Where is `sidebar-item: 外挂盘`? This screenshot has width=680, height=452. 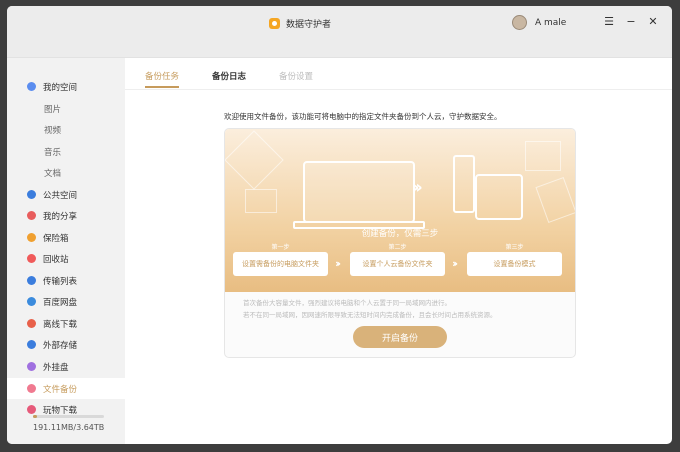
sidebar-item: 外挂盘 is located at coordinates (66, 366).